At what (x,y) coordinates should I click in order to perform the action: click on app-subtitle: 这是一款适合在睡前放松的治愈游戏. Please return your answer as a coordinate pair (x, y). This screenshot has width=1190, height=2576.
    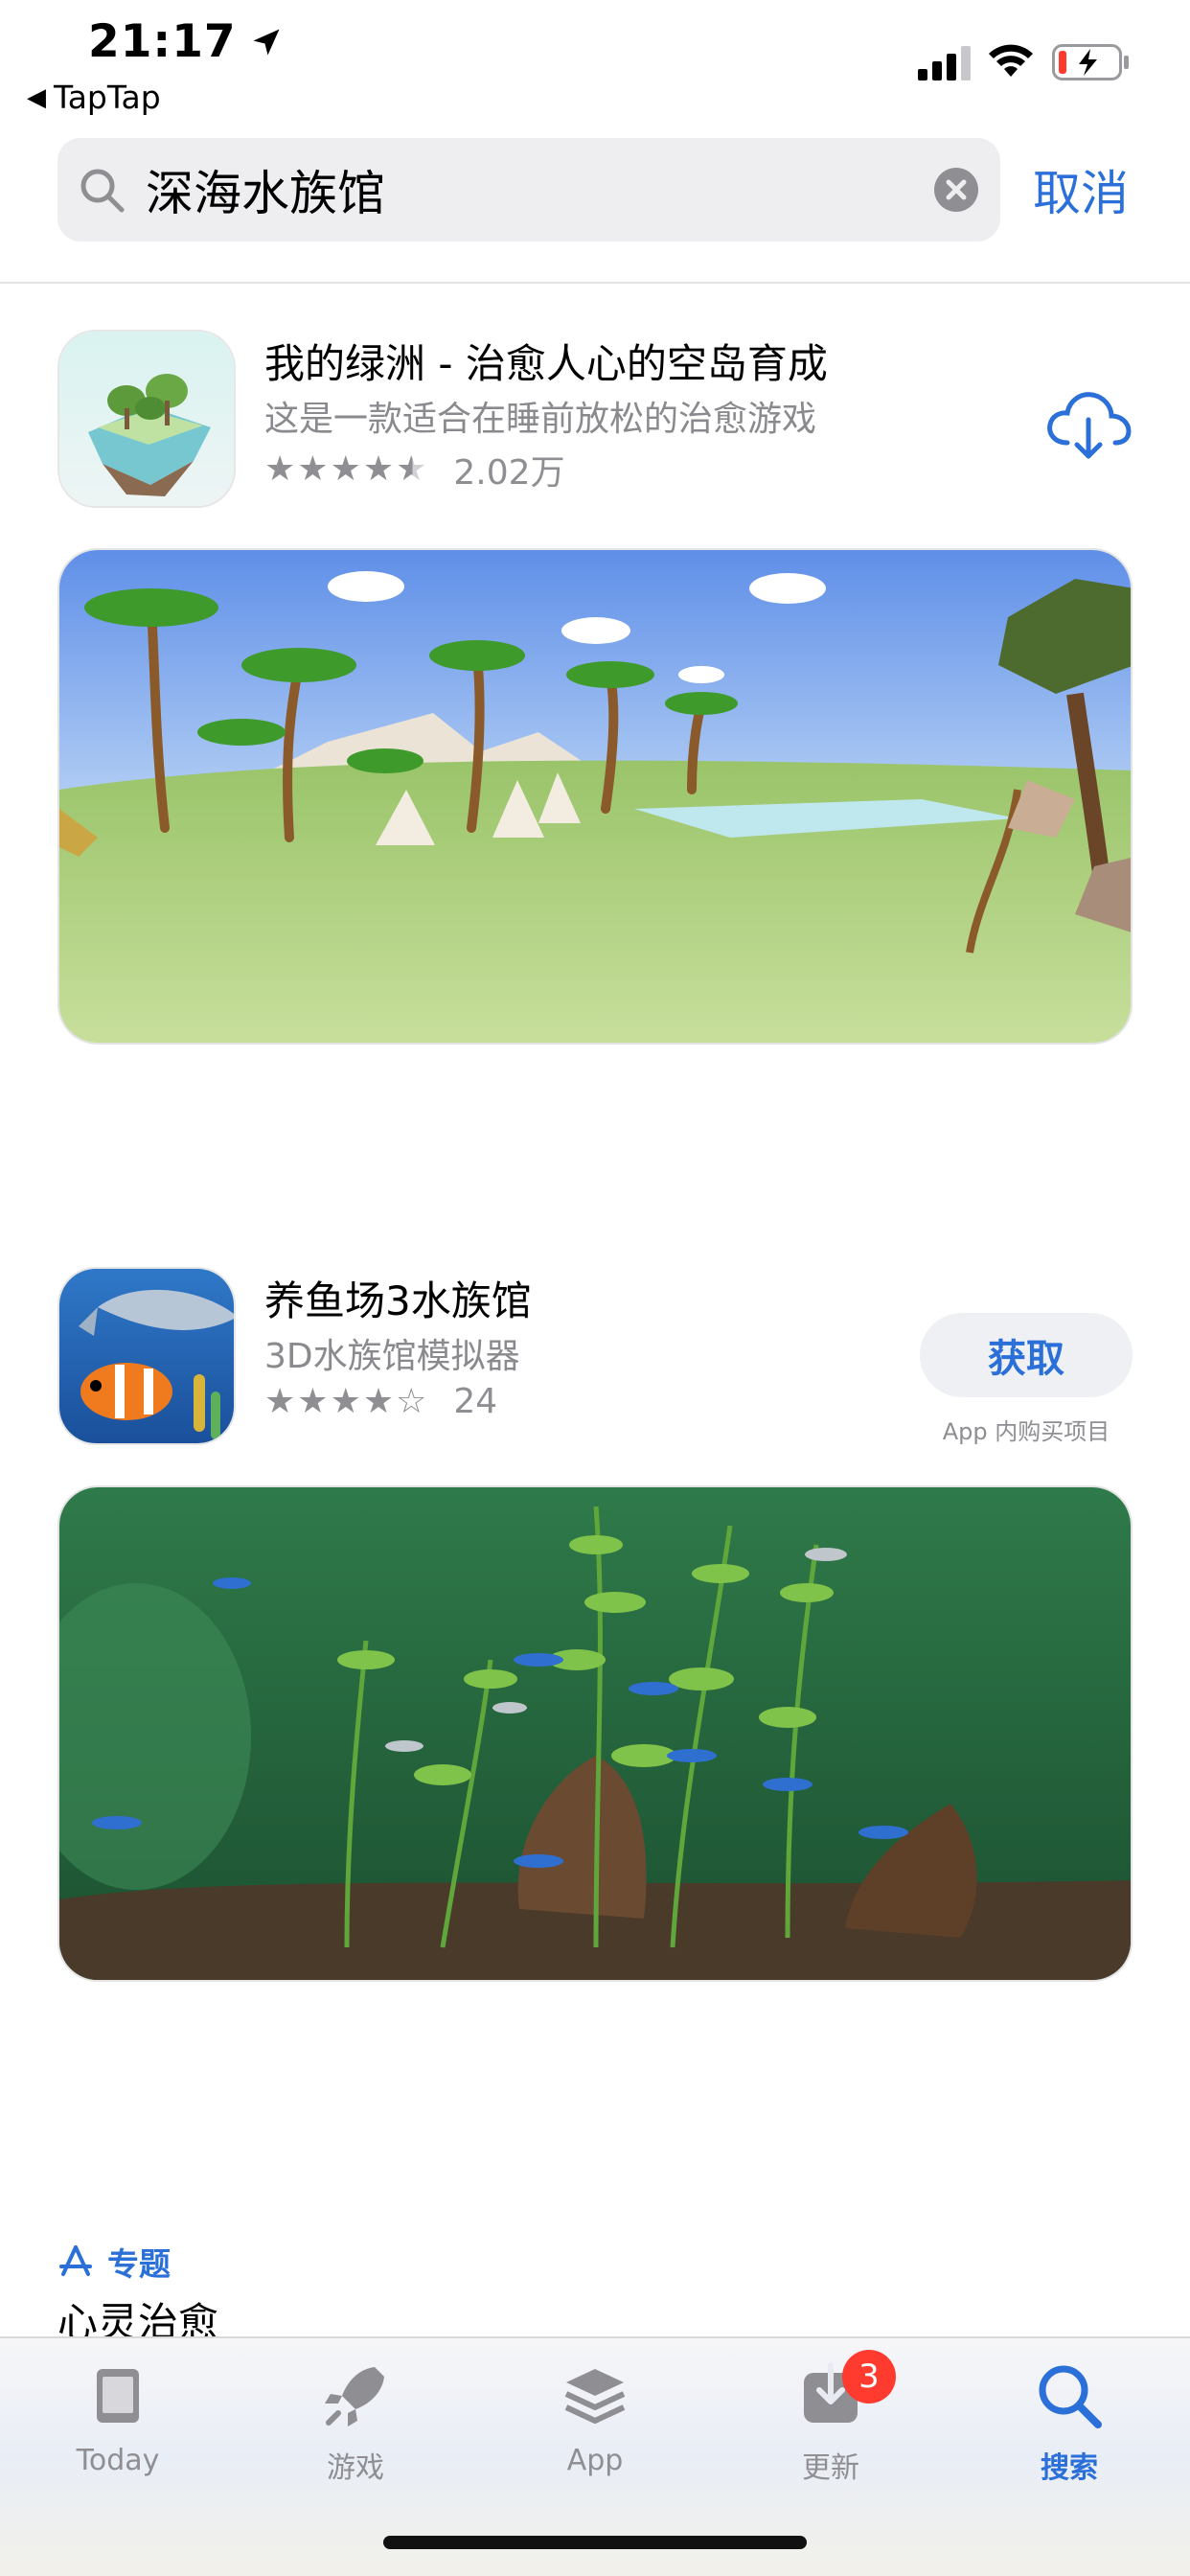
    Looking at the image, I should click on (541, 420).